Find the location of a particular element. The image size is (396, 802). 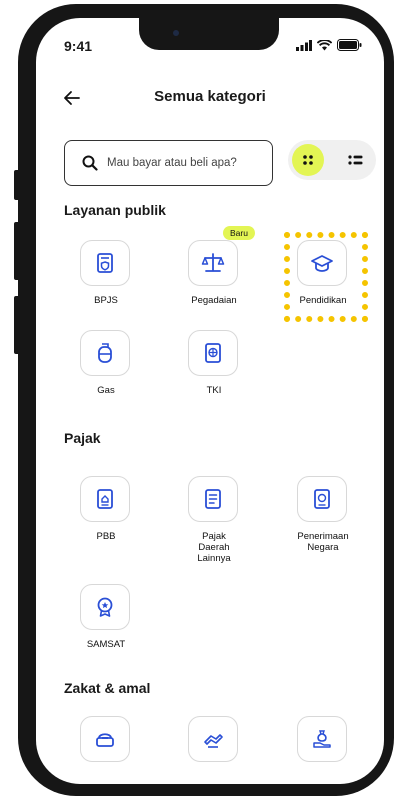

category-gas: Gas is located at coordinates (106, 368).